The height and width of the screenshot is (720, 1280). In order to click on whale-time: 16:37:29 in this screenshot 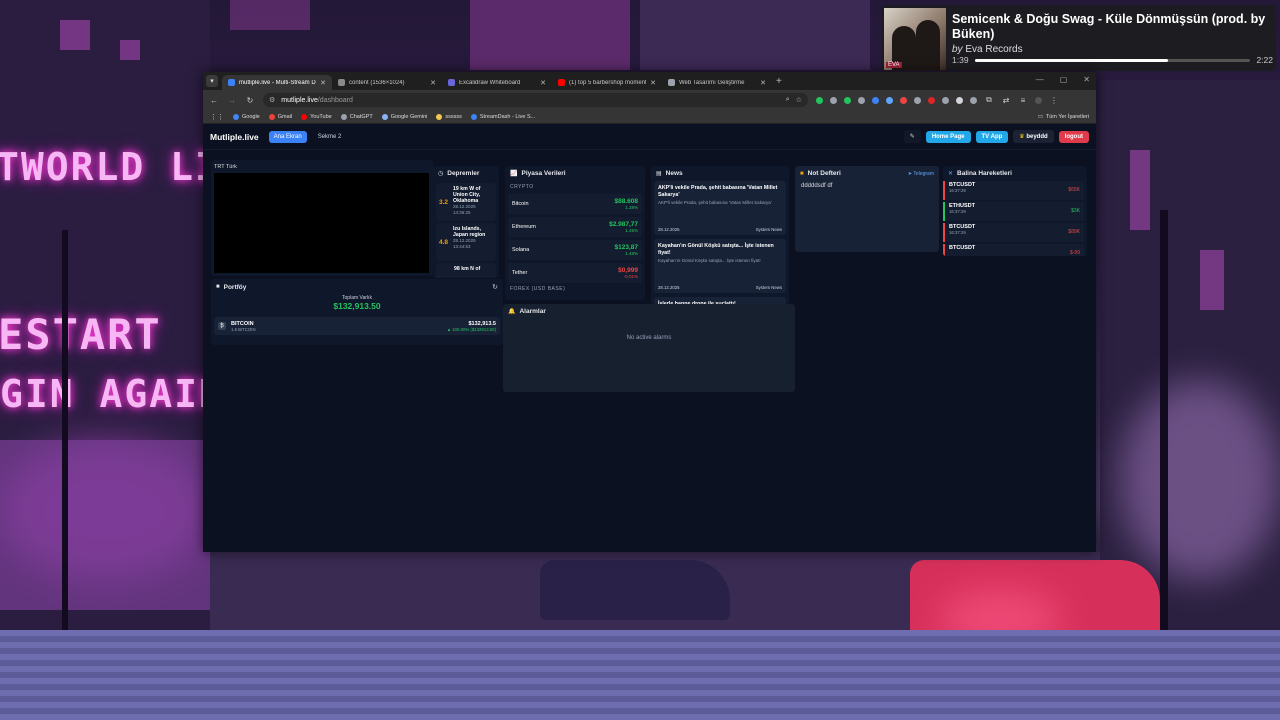, I will do `click(957, 211)`.